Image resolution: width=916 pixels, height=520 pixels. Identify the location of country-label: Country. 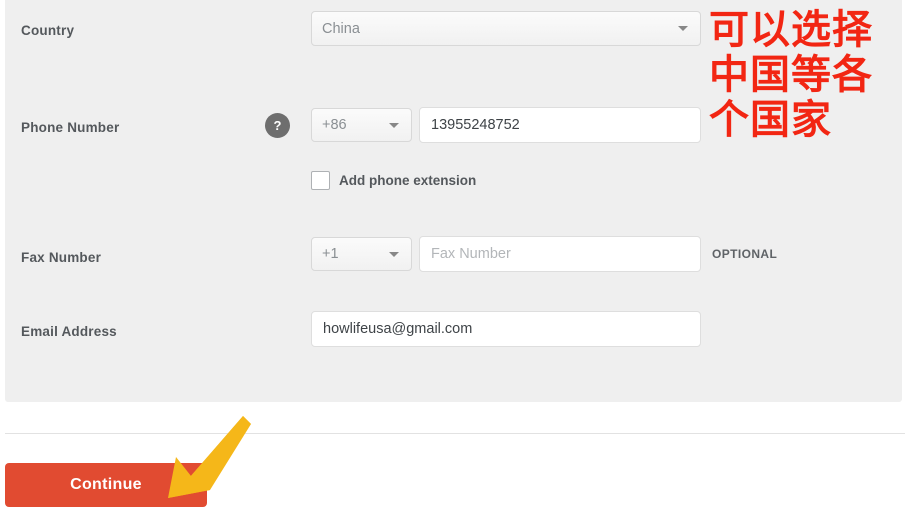
(48, 30).